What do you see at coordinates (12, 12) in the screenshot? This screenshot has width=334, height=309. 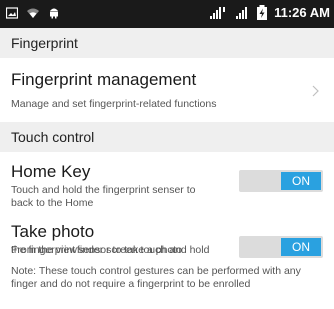 I see `gallery-icon` at bounding box center [12, 12].